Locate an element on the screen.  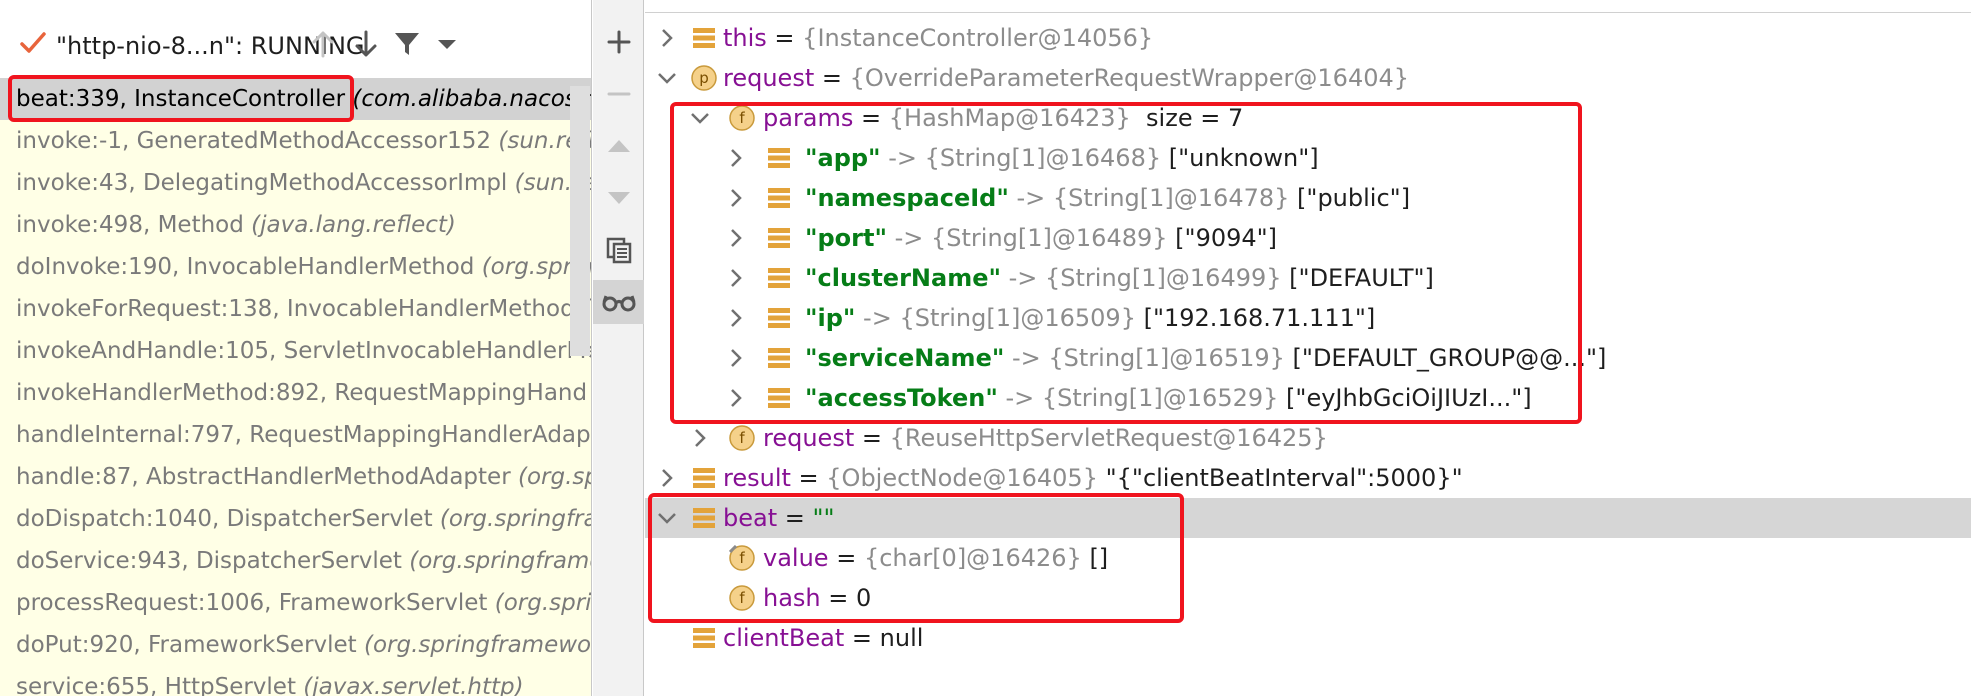
variable-type: {HashMap@16423} is located at coordinates (1009, 118).